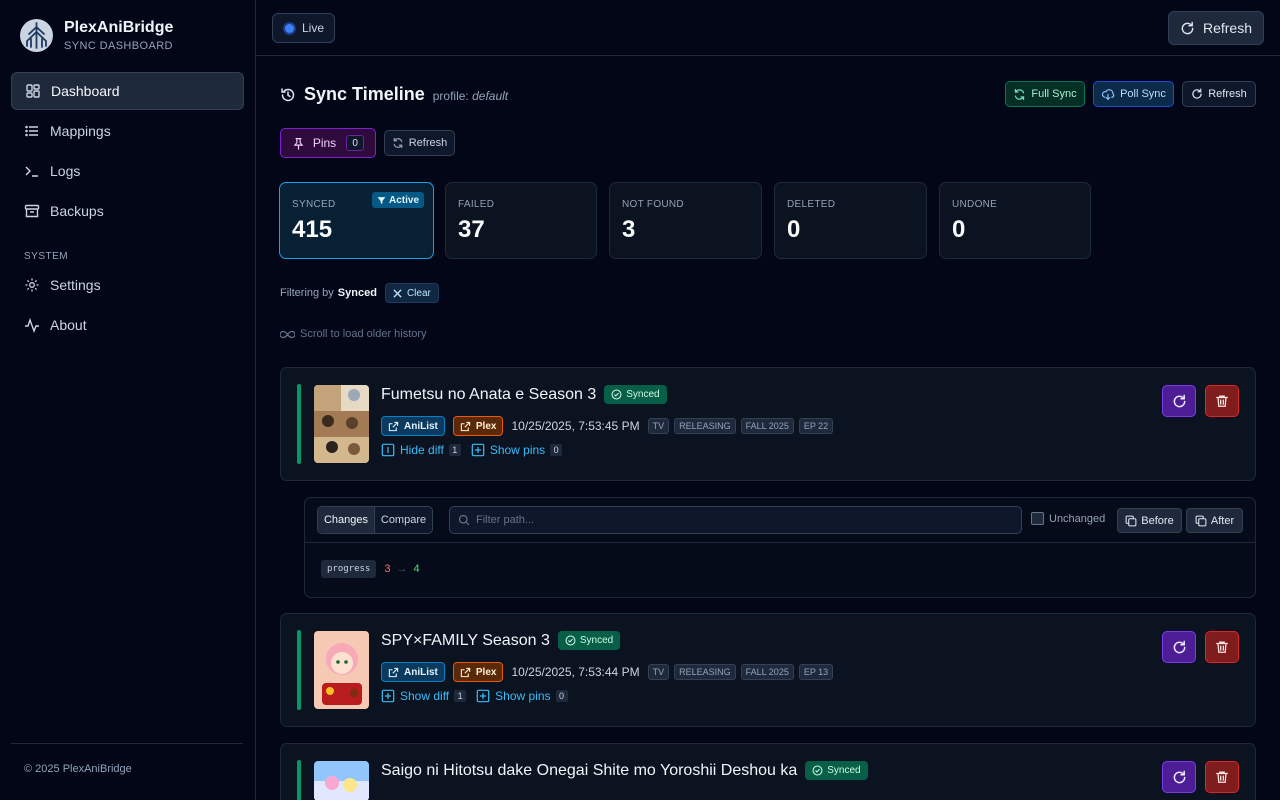  What do you see at coordinates (488, 395) in the screenshot?
I see `media-title: Fumetsu no Anata e Season 3` at bounding box center [488, 395].